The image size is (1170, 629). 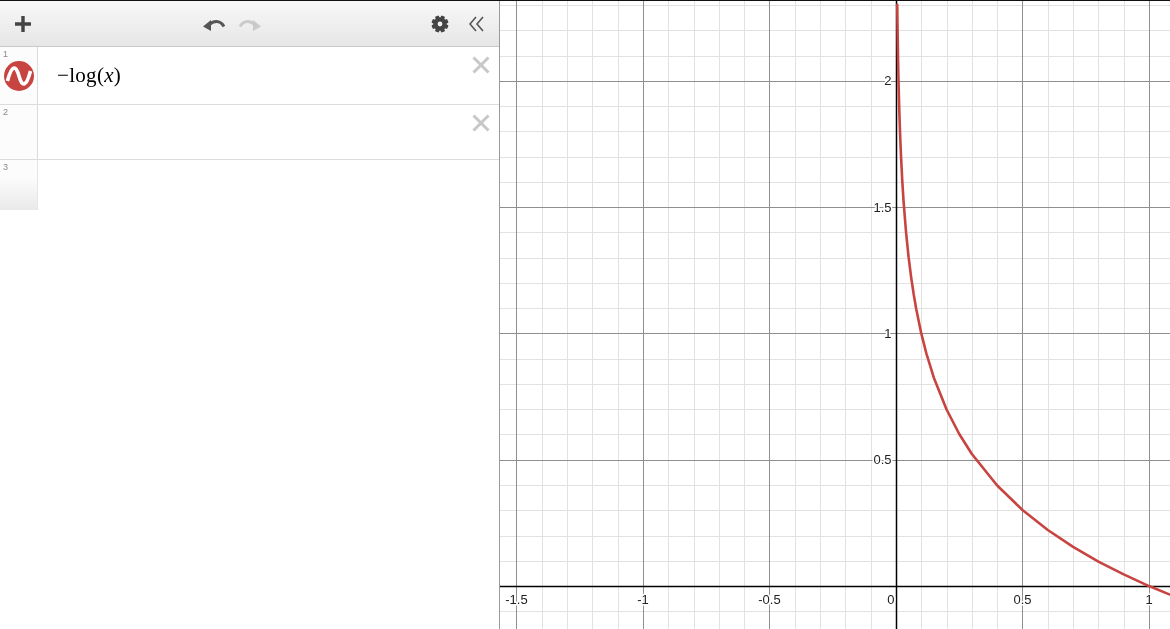 What do you see at coordinates (5, 111) in the screenshot?
I see `line-number: 2` at bounding box center [5, 111].